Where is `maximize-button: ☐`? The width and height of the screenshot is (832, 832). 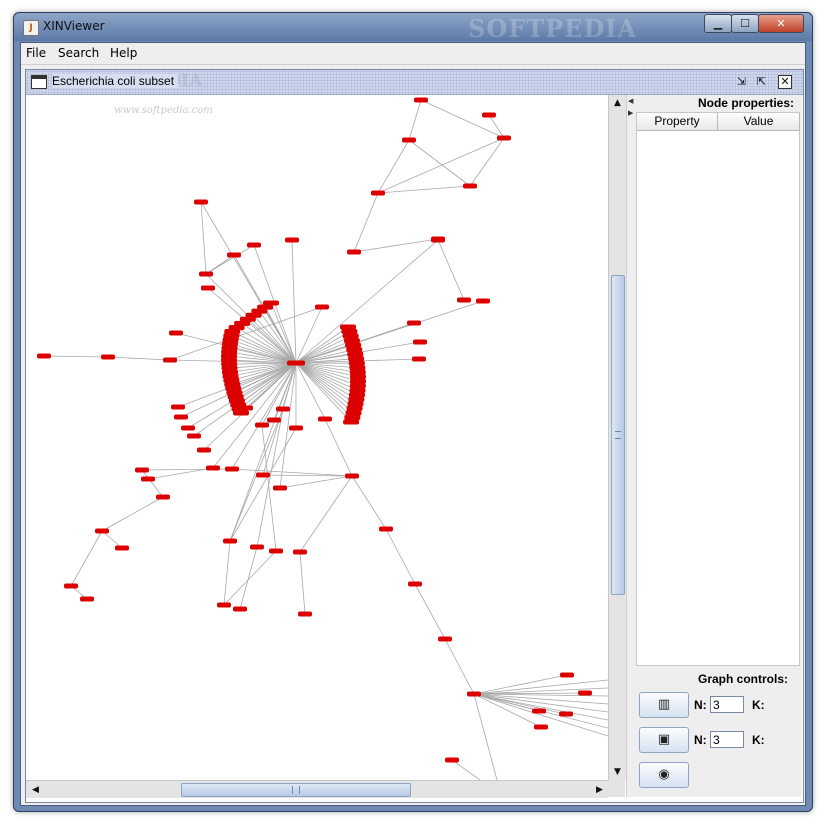
maximize-button: ☐ is located at coordinates (745, 23).